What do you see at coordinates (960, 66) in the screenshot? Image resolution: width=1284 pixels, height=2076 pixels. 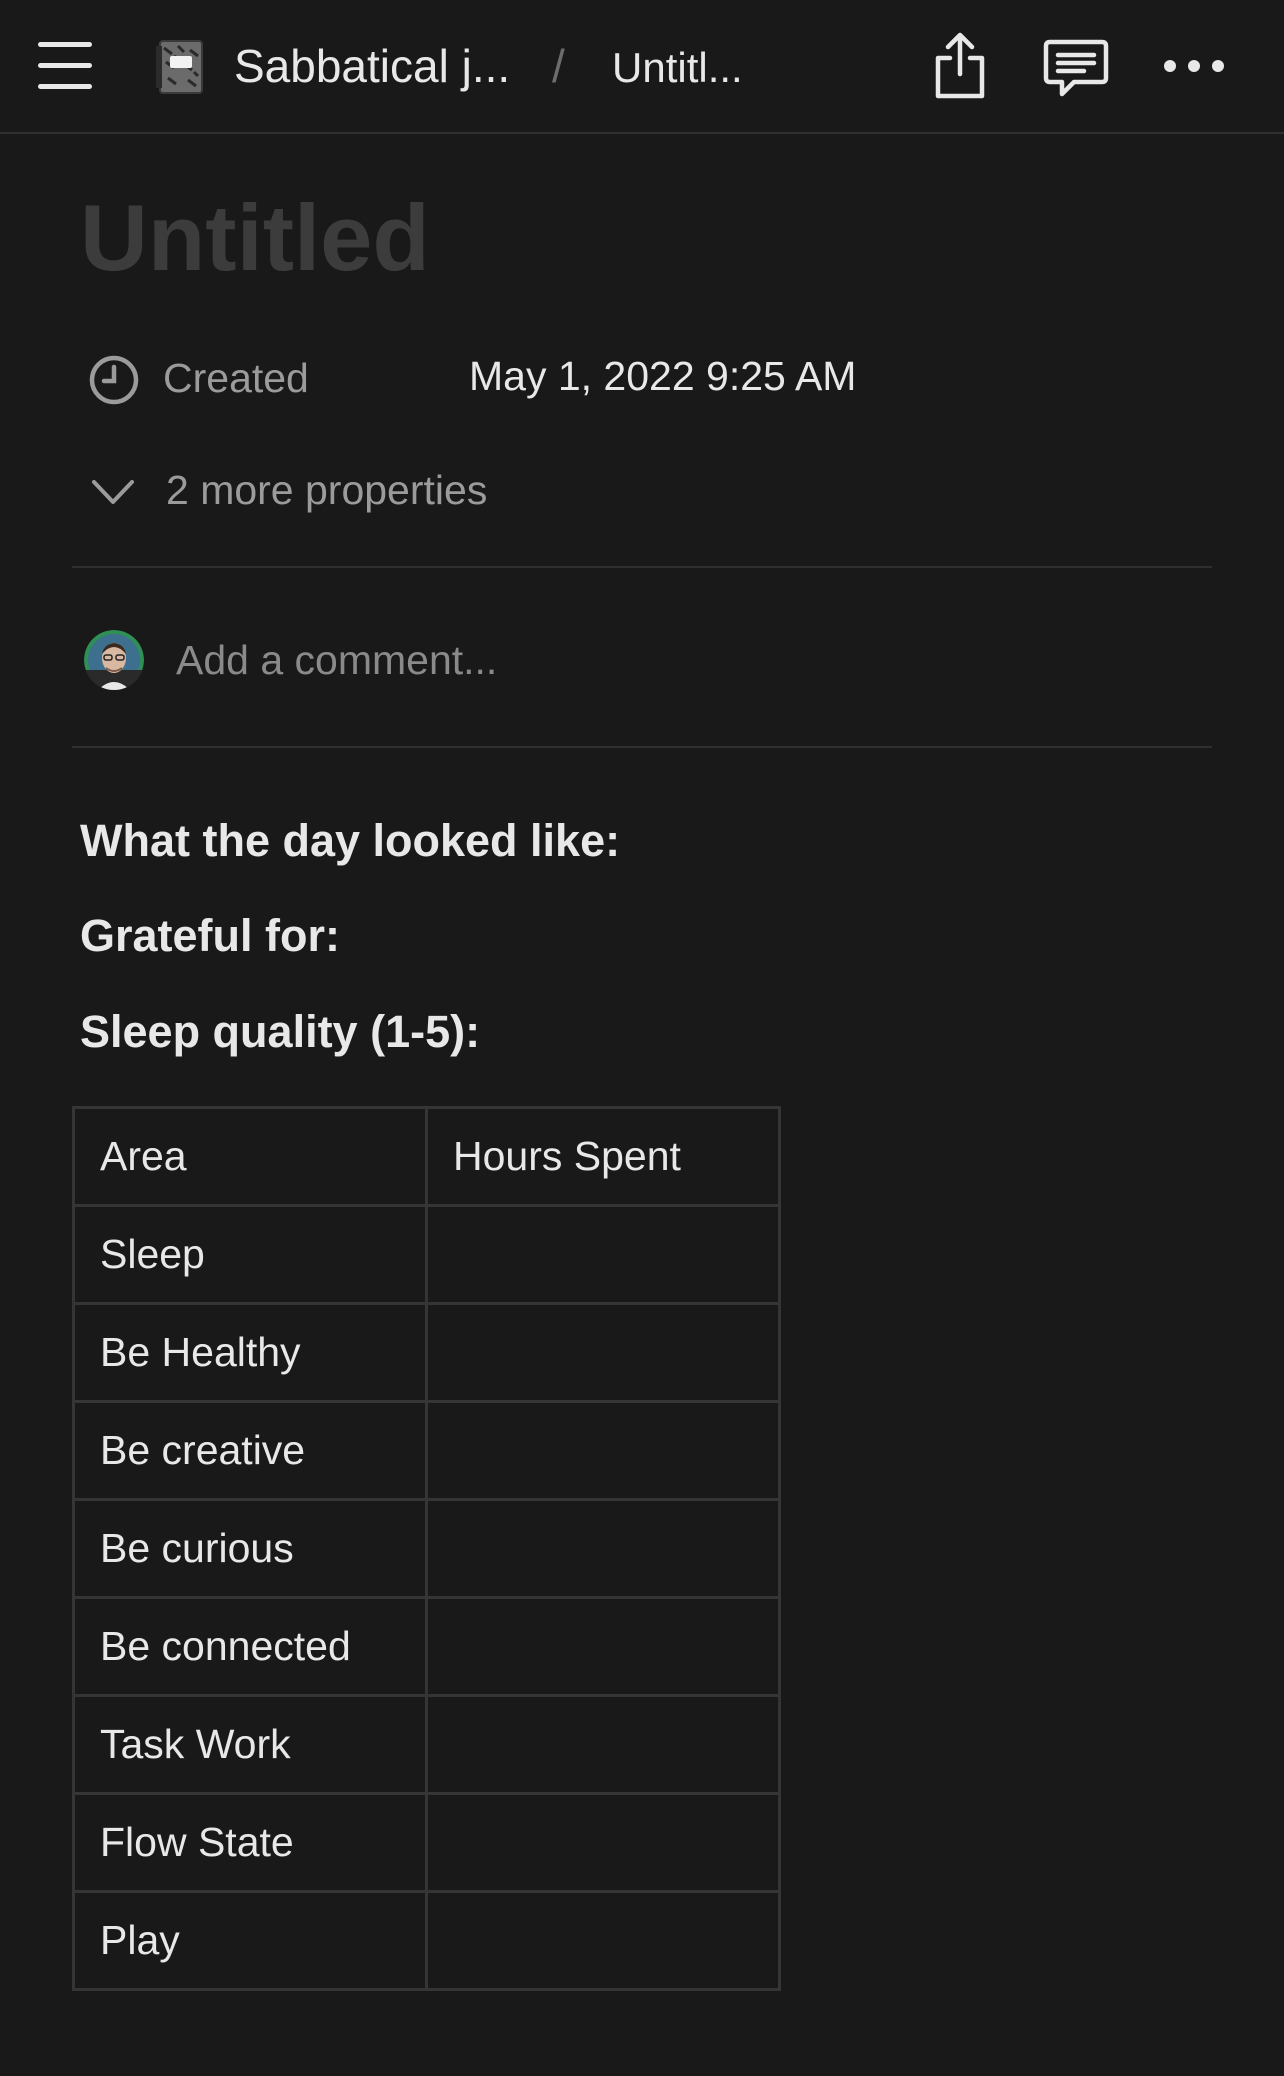 I see `share-icon` at bounding box center [960, 66].